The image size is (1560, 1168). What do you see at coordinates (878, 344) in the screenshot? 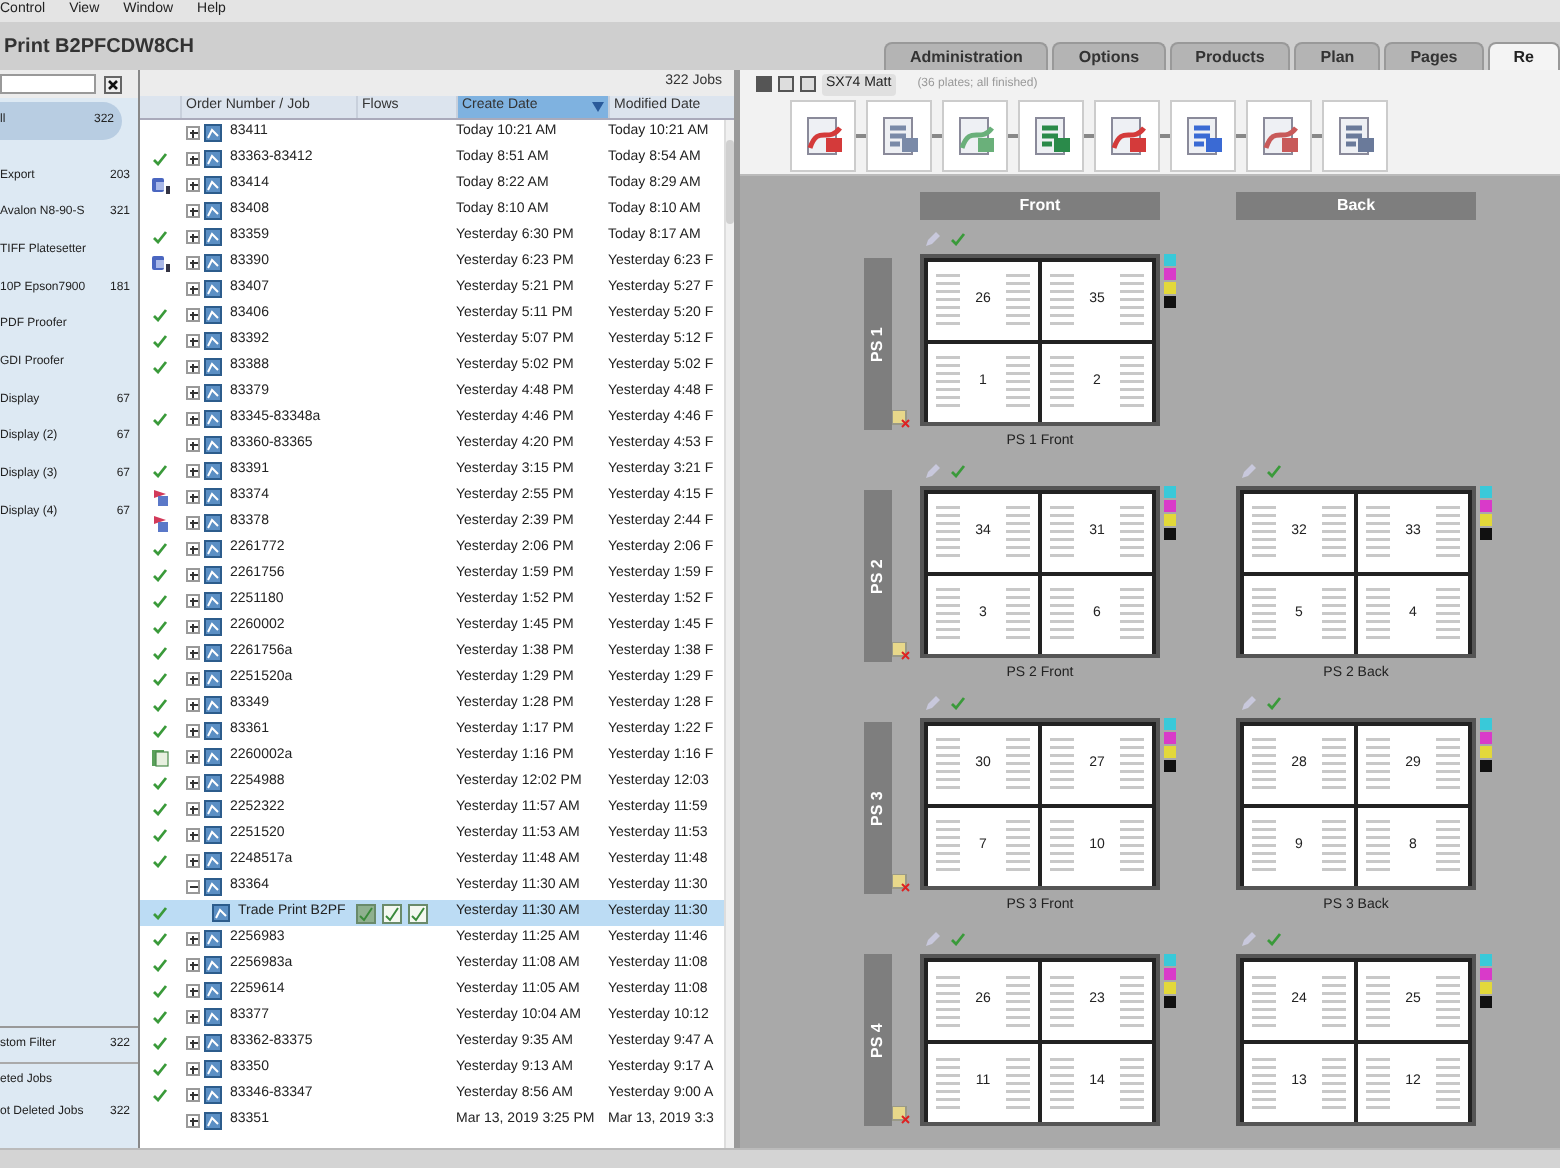
I see `sheet-label: PS 1` at bounding box center [878, 344].